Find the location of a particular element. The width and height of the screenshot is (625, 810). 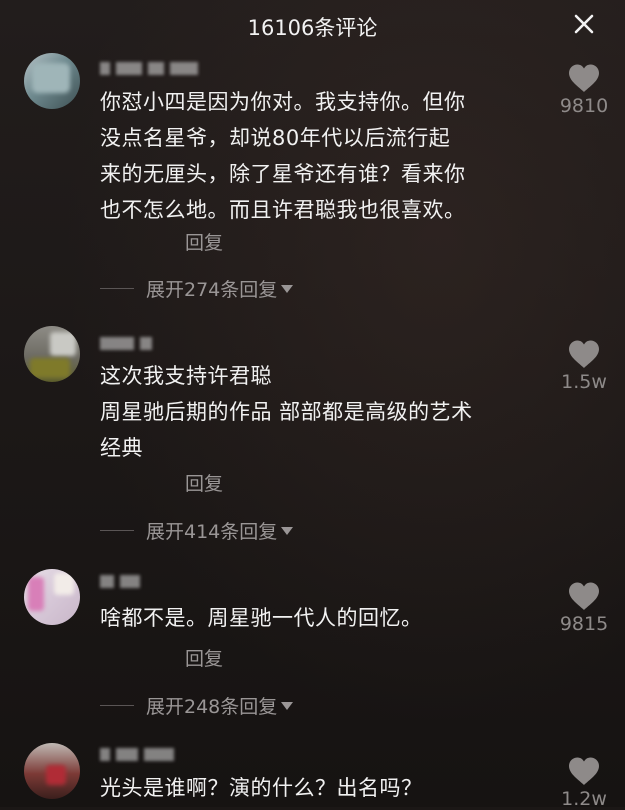

comment-text-line: 你怼小四是因为你对。我支持你。但你 is located at coordinates (283, 102).